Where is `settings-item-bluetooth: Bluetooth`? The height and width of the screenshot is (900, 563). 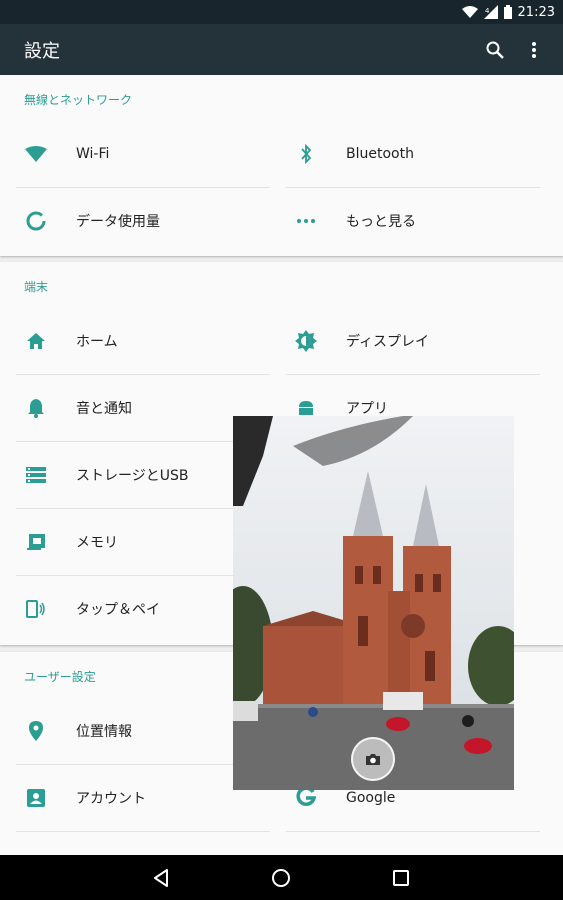 settings-item-bluetooth: Bluetooth is located at coordinates (413, 154).